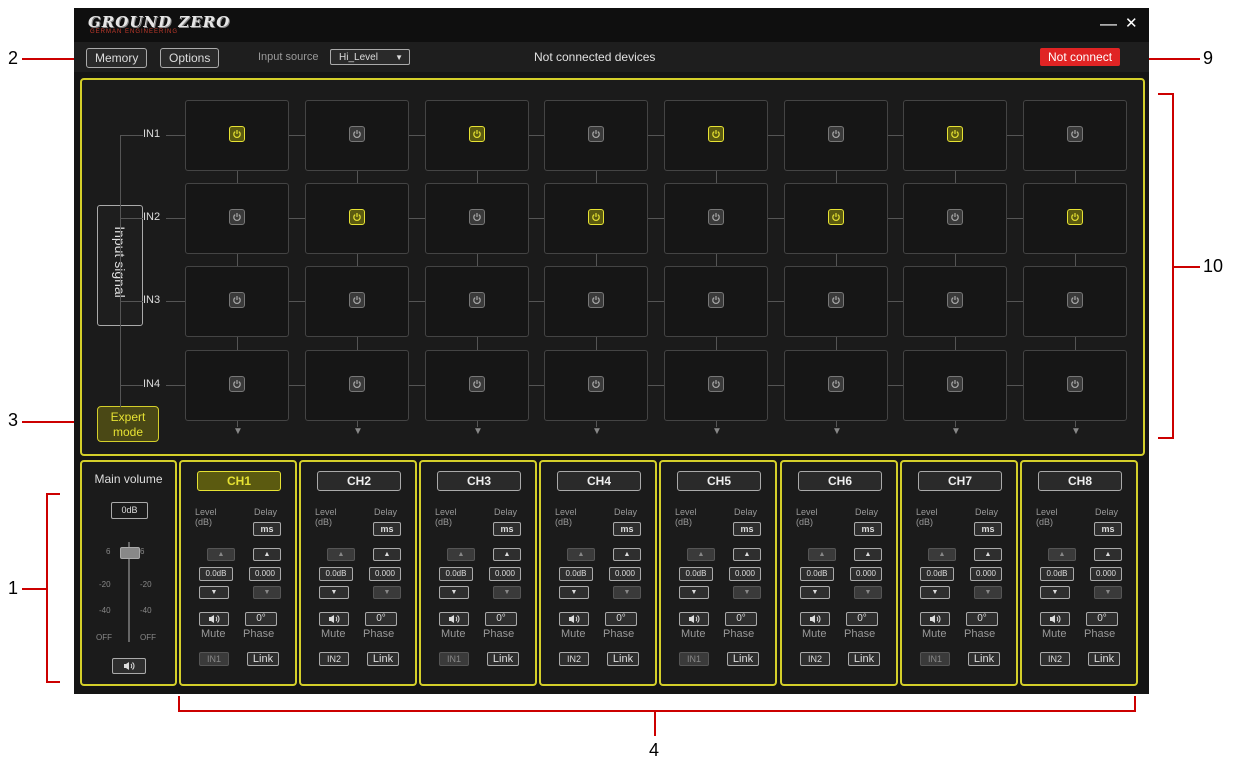 The image size is (1236, 762). Describe the element at coordinates (1080, 57) in the screenshot. I see `not-connect-button: Not connect` at that location.